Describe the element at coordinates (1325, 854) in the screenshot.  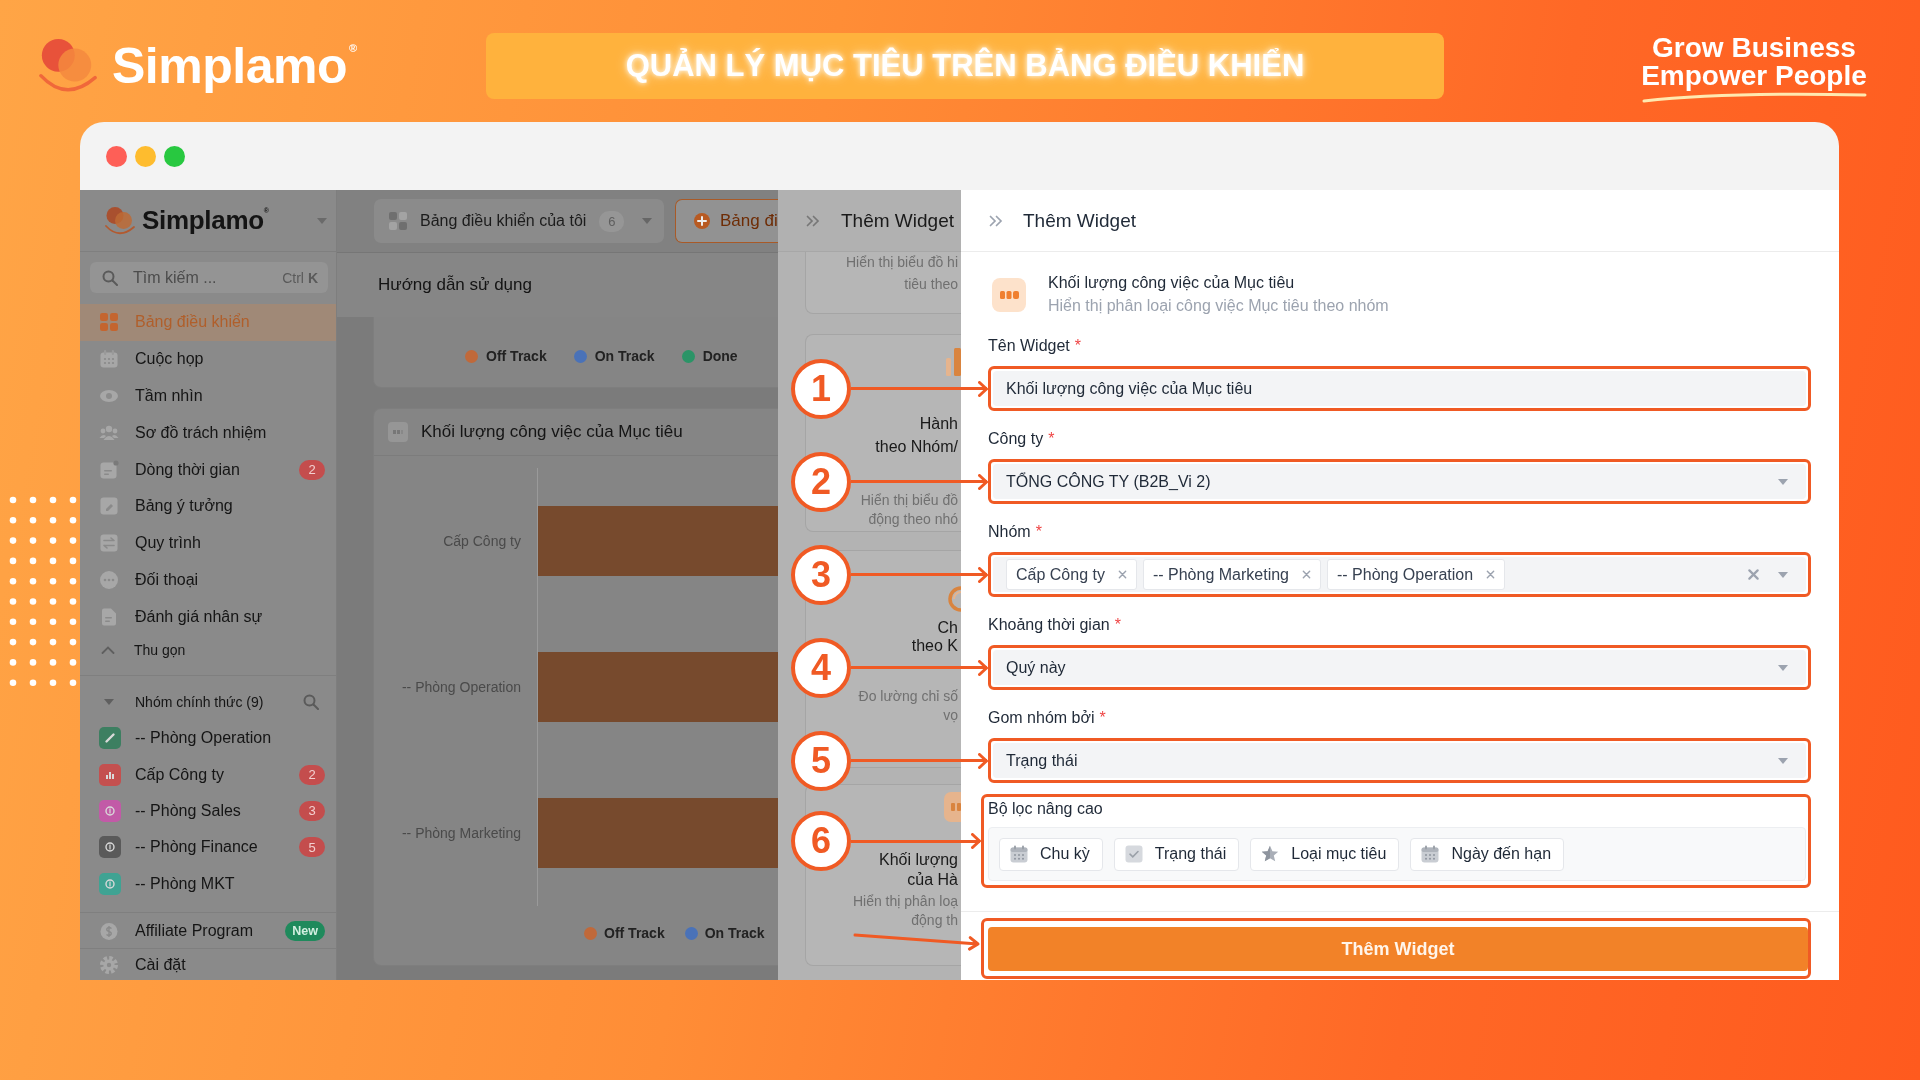
I see `filter-chip: Loại mục tiêu` at that location.